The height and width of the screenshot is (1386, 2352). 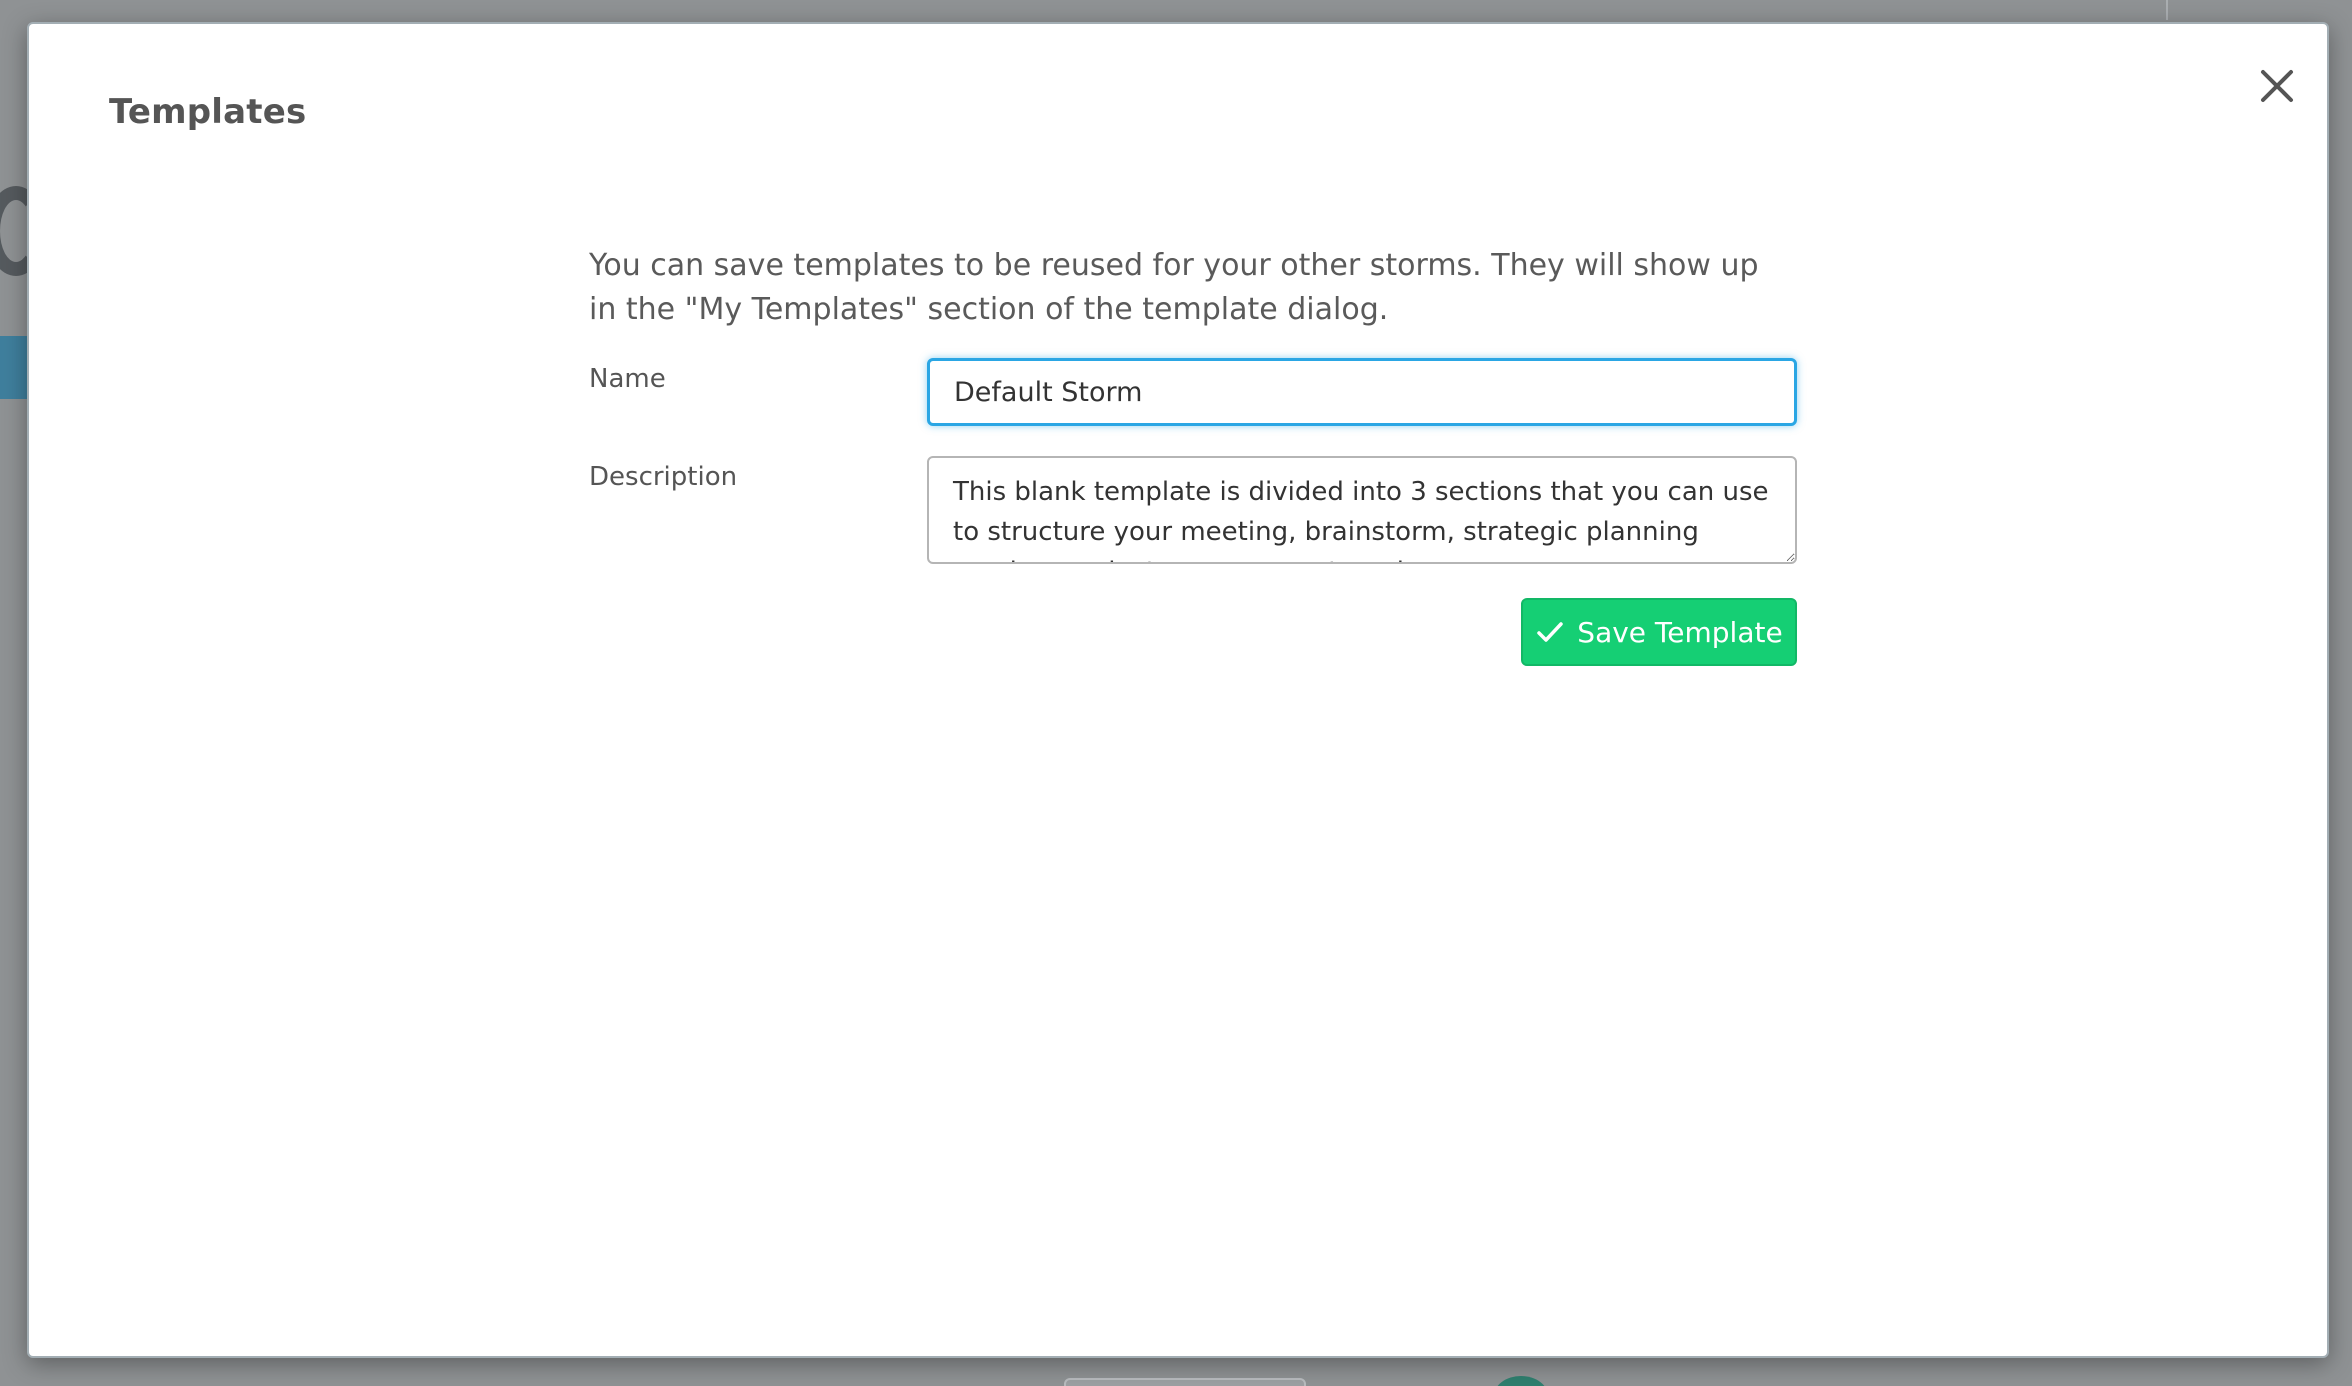 What do you see at coordinates (1185, 1382) in the screenshot?
I see `background-app-tab` at bounding box center [1185, 1382].